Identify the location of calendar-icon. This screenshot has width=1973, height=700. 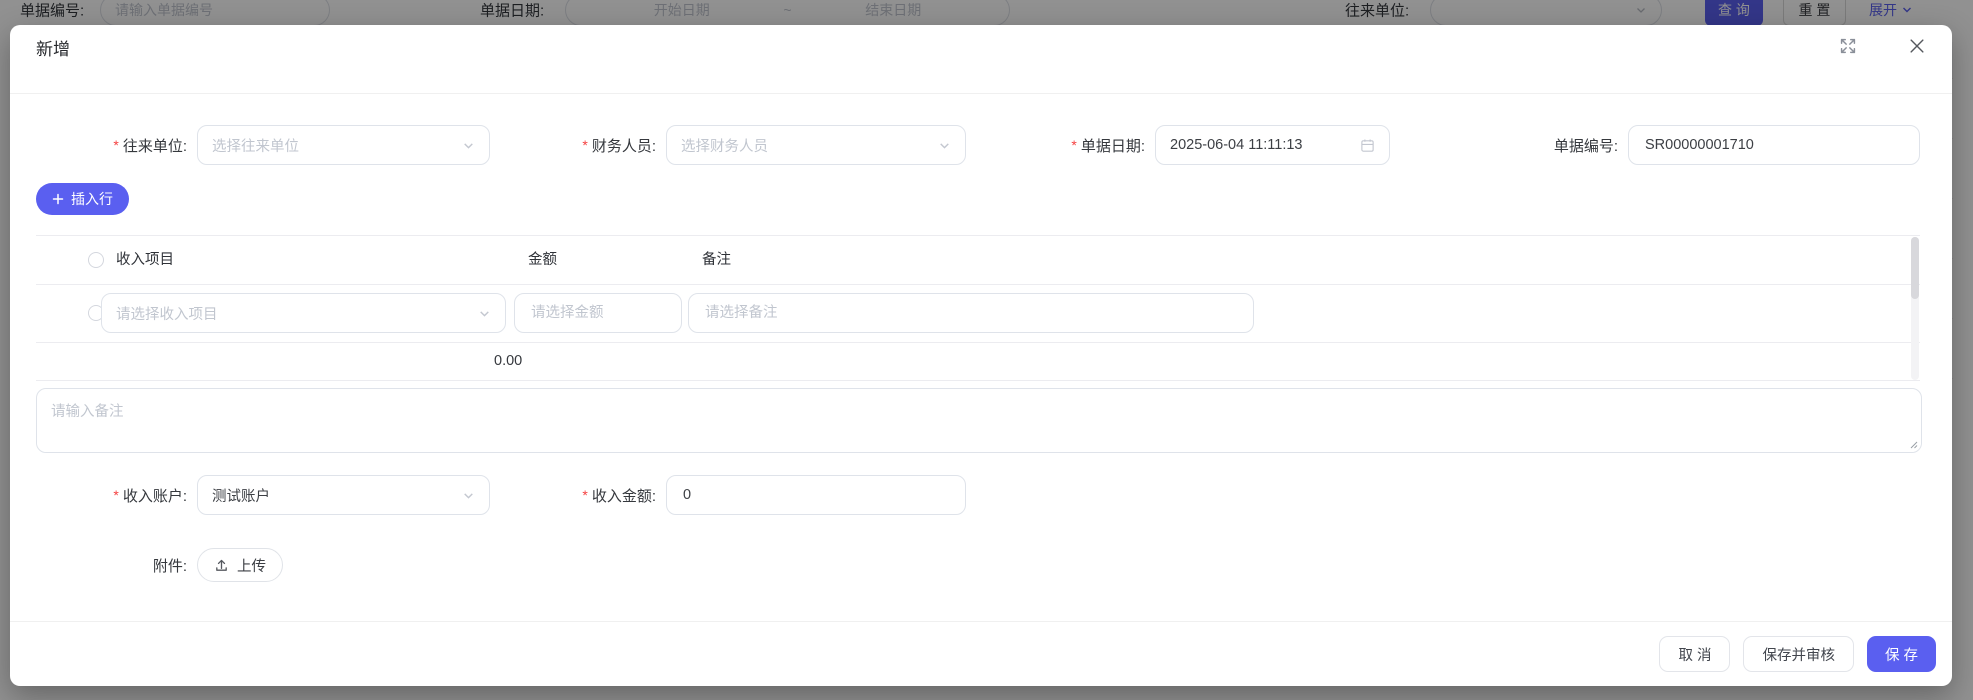
(1367, 145).